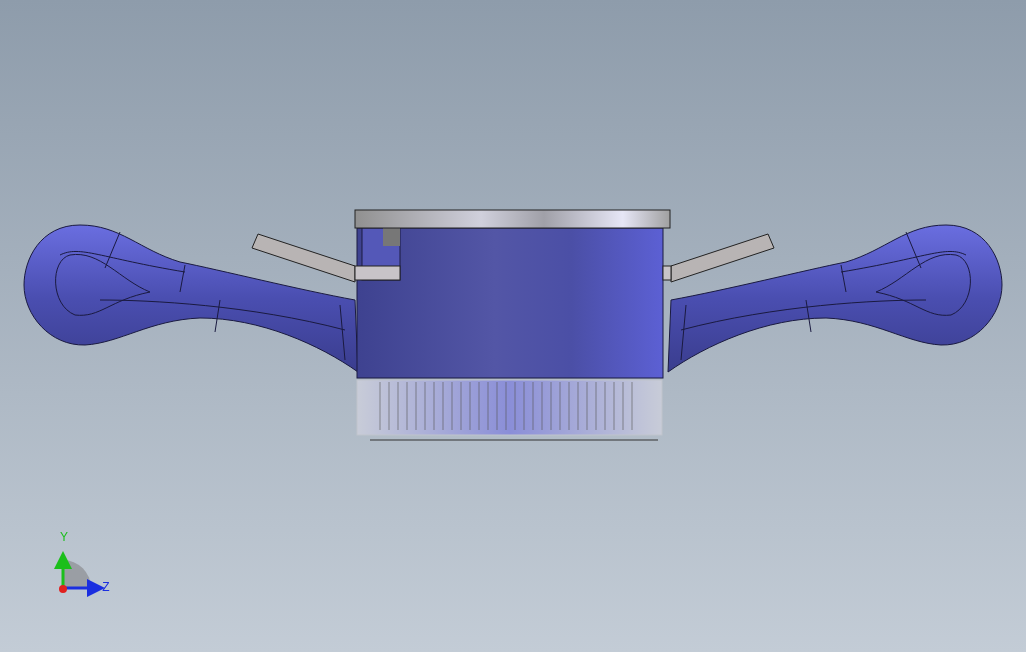  I want to click on axis-label: Z, so click(106, 587).